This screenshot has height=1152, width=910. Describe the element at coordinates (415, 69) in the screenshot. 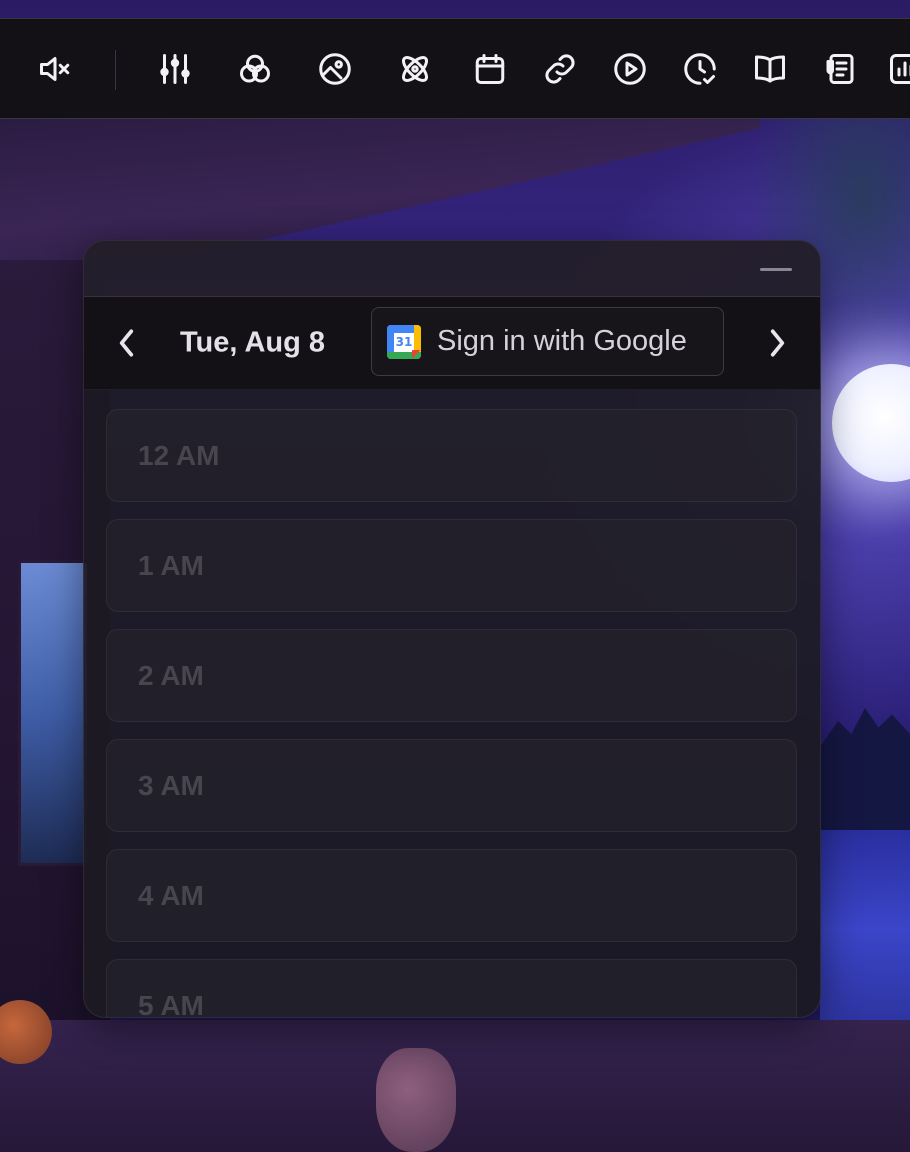

I see `atom-icon` at that location.